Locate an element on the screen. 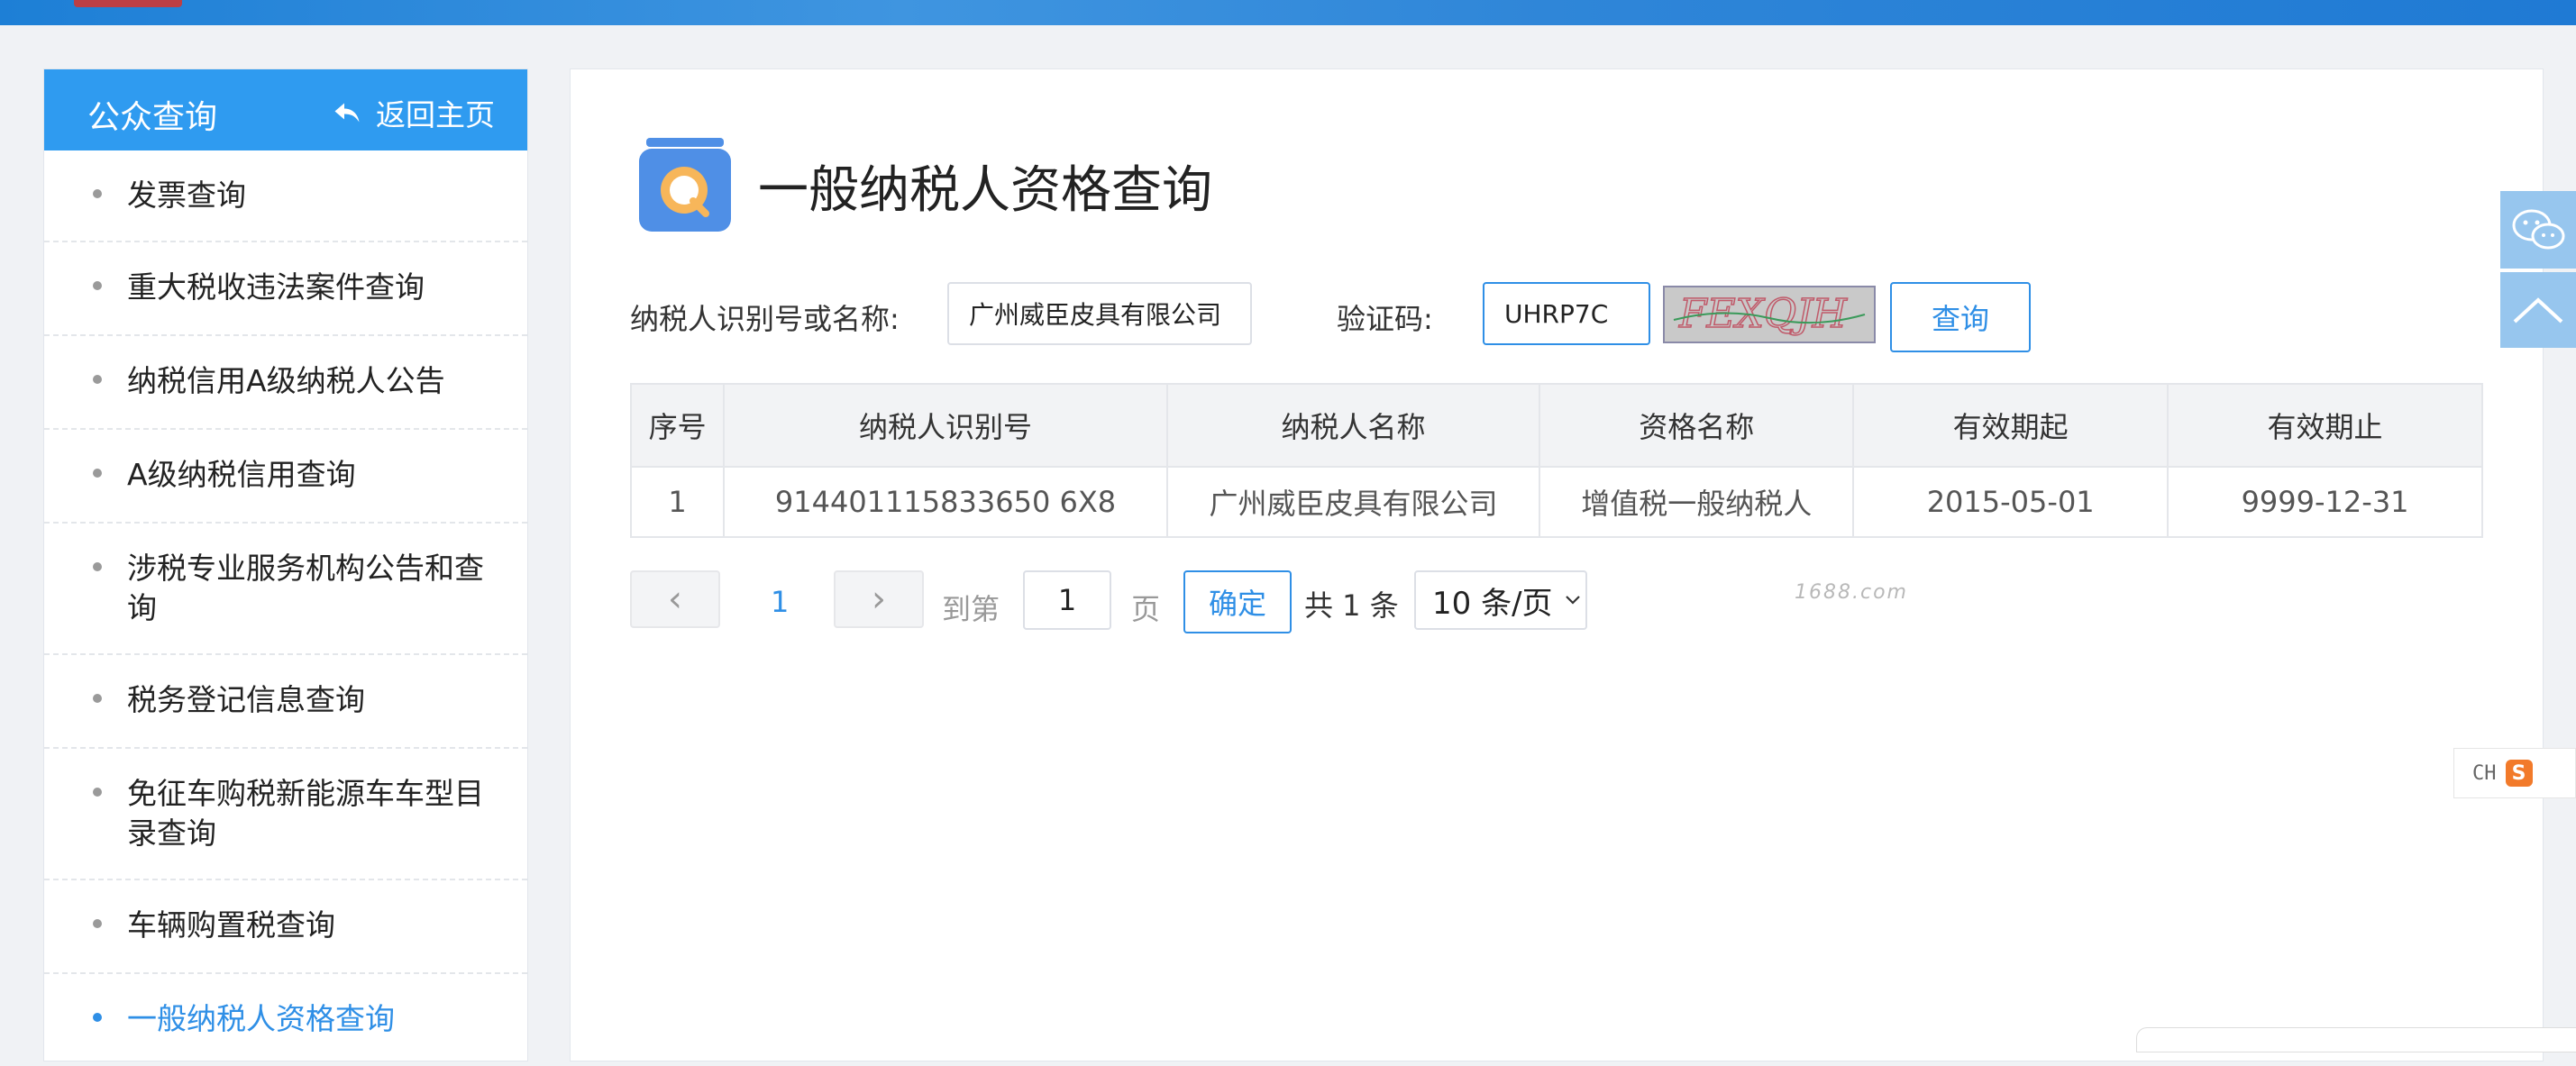  sidebar-item-vehicle-purchase-tax: 车辆购置税查询 is located at coordinates (285, 927).